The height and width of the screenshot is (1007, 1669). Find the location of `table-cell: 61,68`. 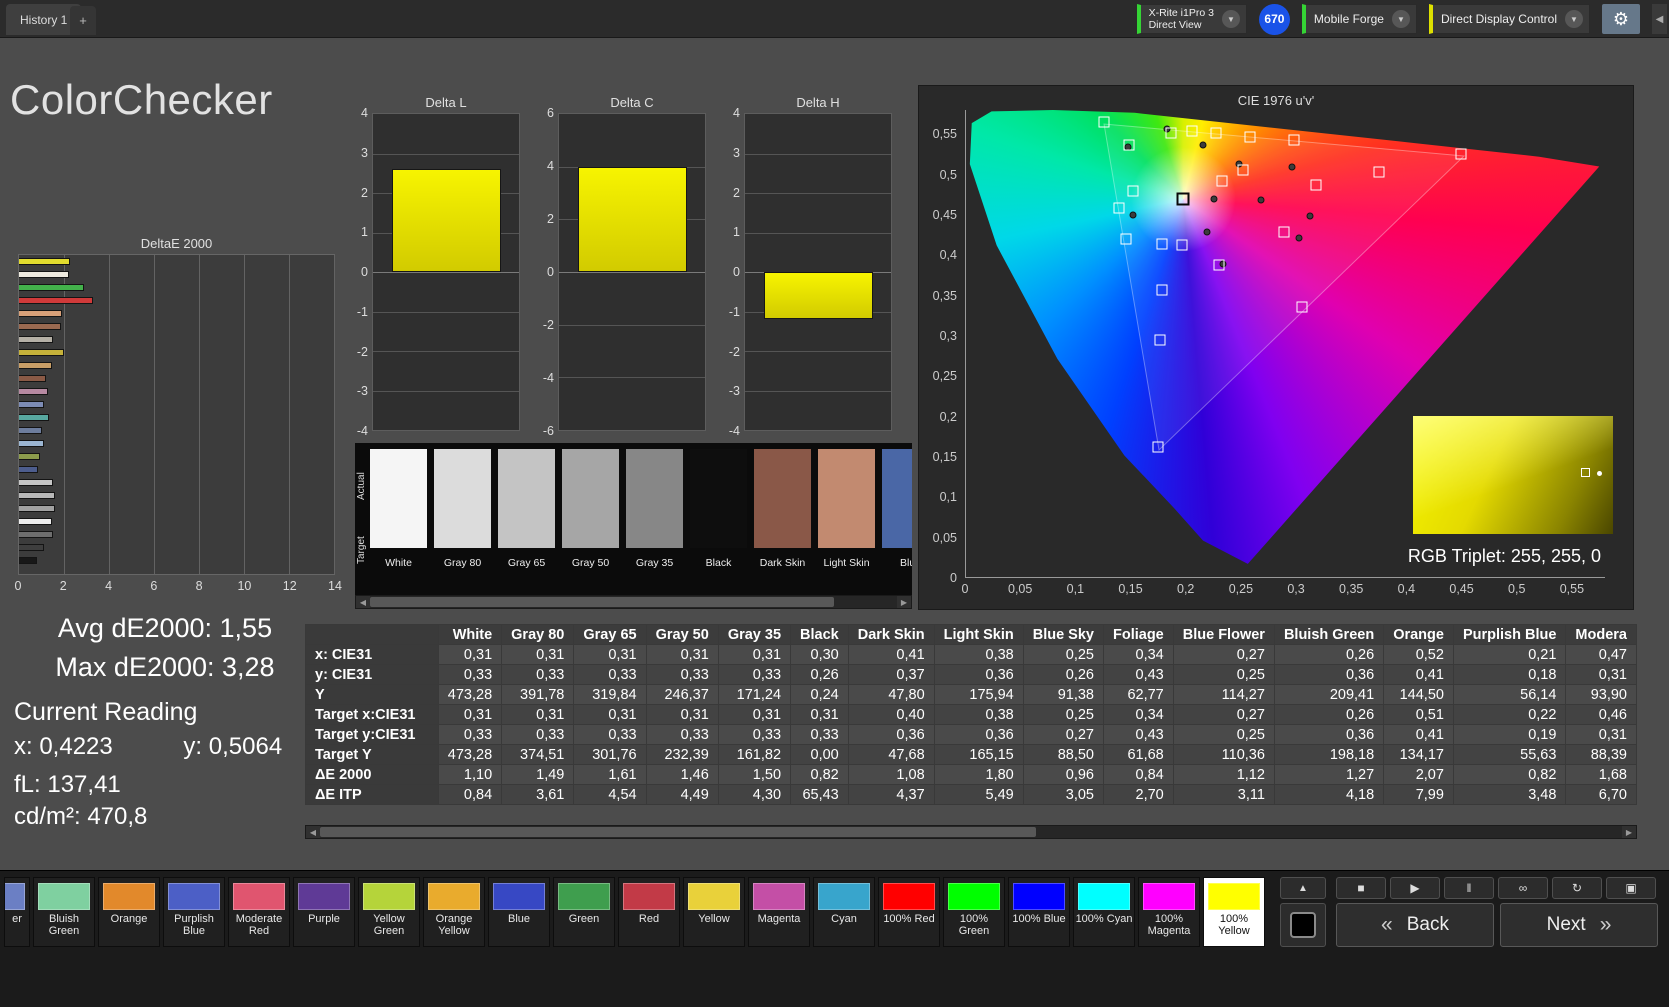

table-cell: 61,68 is located at coordinates (1138, 754).